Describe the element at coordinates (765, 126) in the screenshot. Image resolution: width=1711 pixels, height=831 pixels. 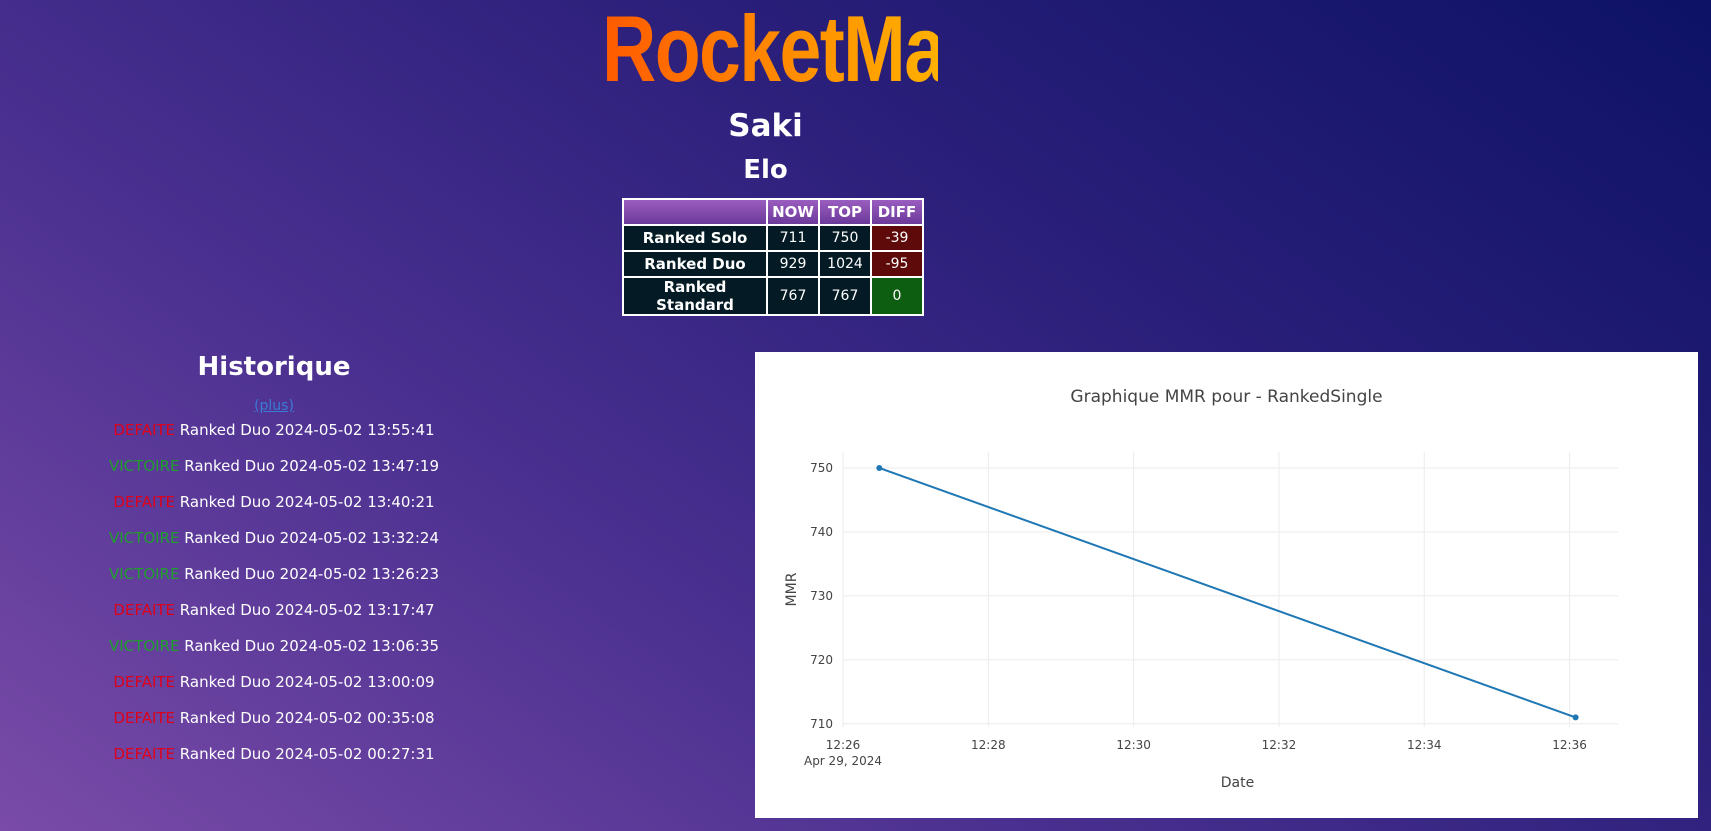
I see `player-name: Saki` at that location.